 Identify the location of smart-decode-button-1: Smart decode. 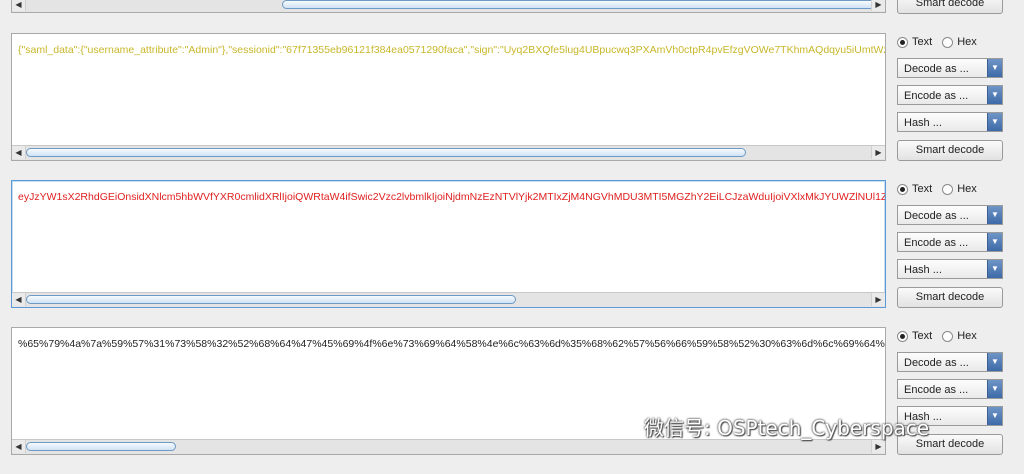
(950, 150).